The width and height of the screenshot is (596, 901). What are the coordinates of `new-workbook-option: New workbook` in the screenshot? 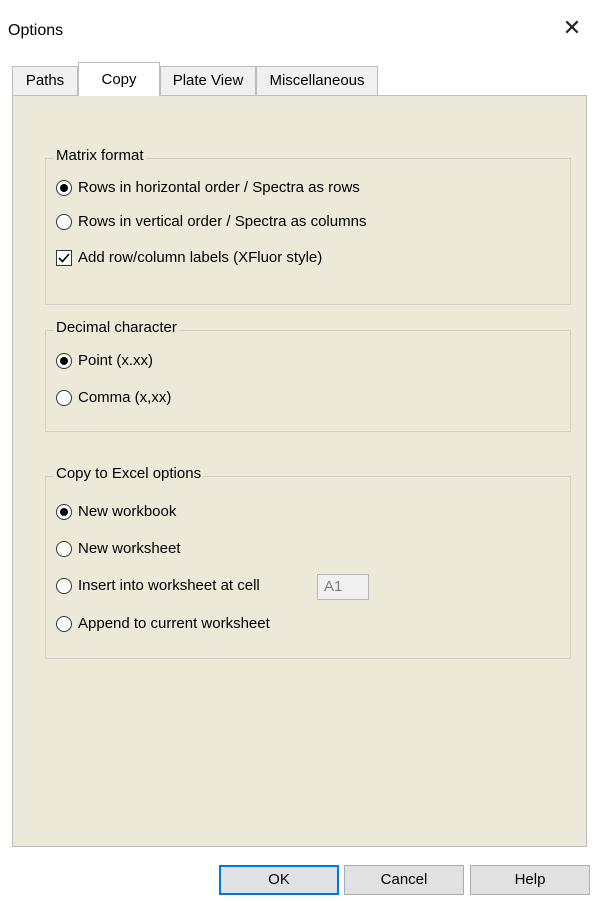 It's located at (116, 512).